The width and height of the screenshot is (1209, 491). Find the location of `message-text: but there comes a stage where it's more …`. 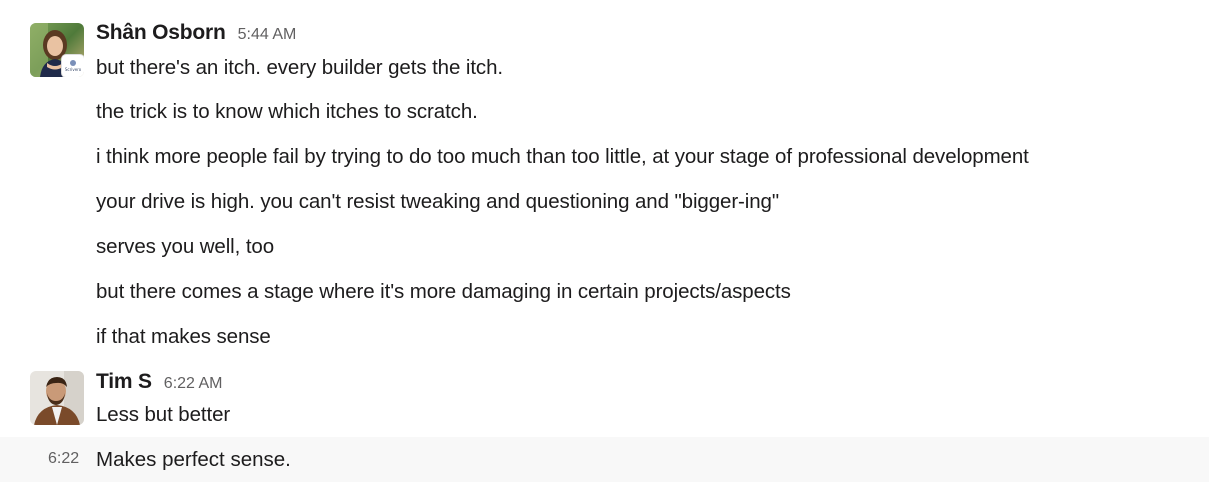

message-text: but there comes a stage where it's more … is located at coordinates (443, 291).